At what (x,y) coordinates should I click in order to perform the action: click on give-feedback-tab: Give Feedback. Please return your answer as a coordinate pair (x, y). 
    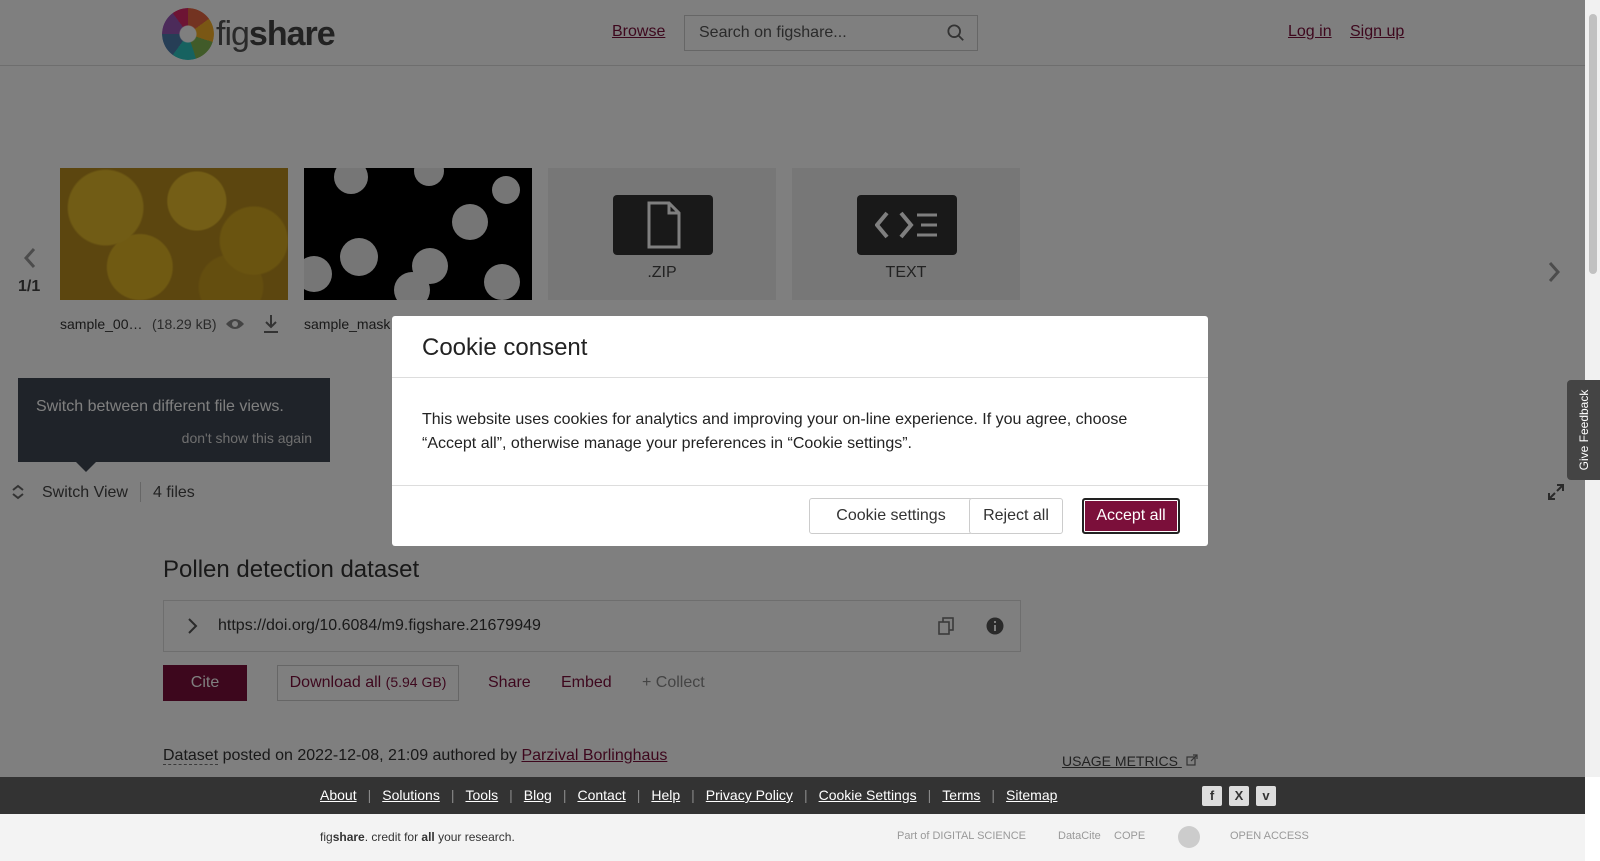
    Looking at the image, I should click on (1583, 430).